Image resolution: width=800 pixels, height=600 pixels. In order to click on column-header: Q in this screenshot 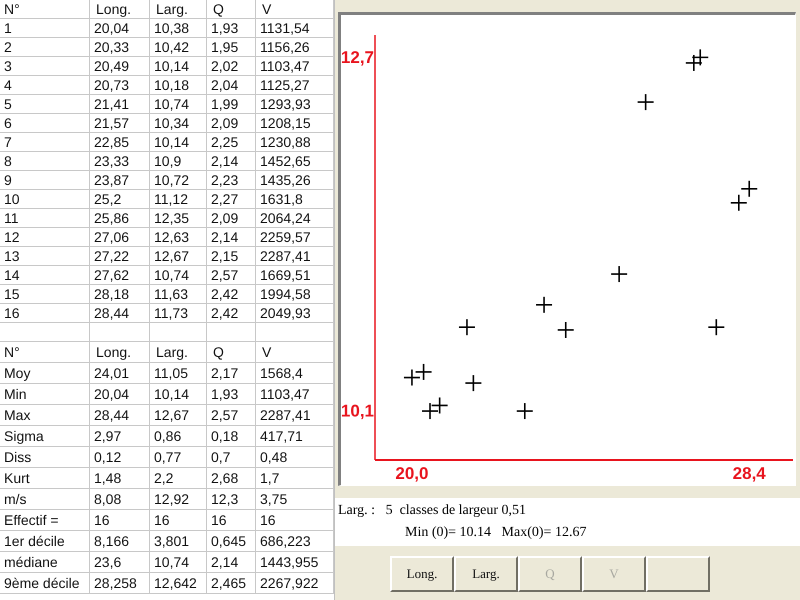, I will do `click(231, 352)`.